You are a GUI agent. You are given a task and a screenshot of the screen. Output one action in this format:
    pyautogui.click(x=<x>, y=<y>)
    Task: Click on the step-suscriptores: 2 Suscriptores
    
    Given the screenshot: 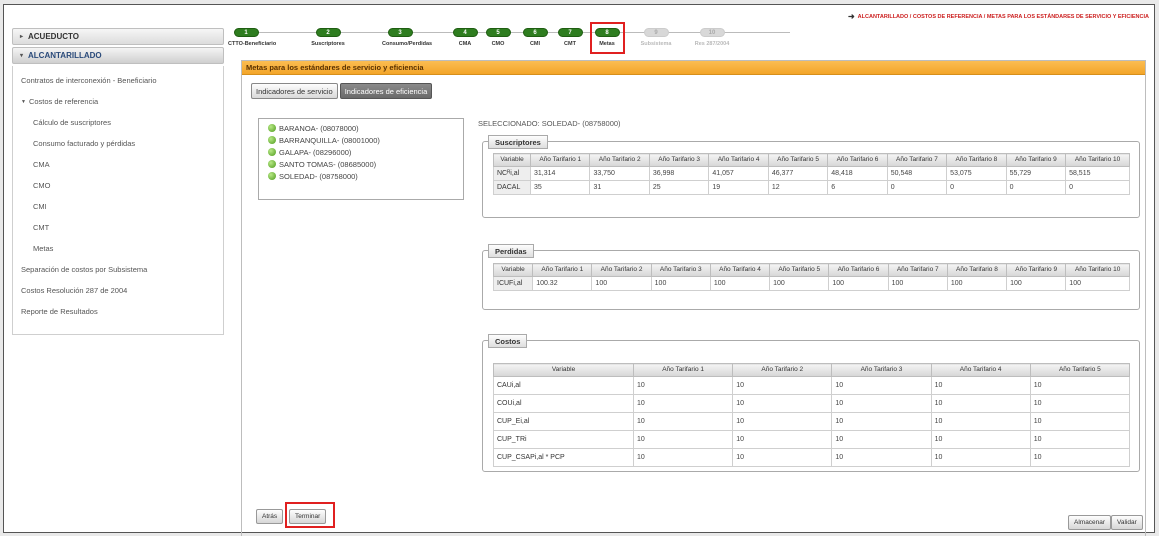 What is the action you would take?
    pyautogui.click(x=328, y=37)
    